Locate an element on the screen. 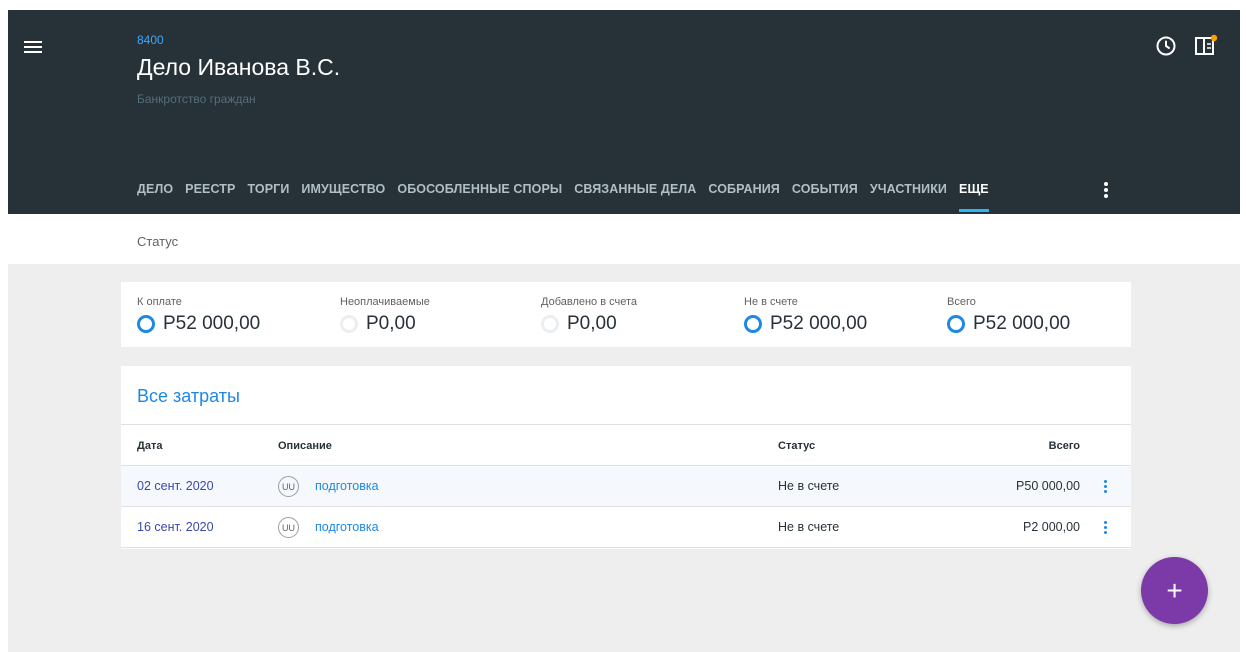 This screenshot has width=1246, height=652. status-bar: Статус is located at coordinates (624, 239).